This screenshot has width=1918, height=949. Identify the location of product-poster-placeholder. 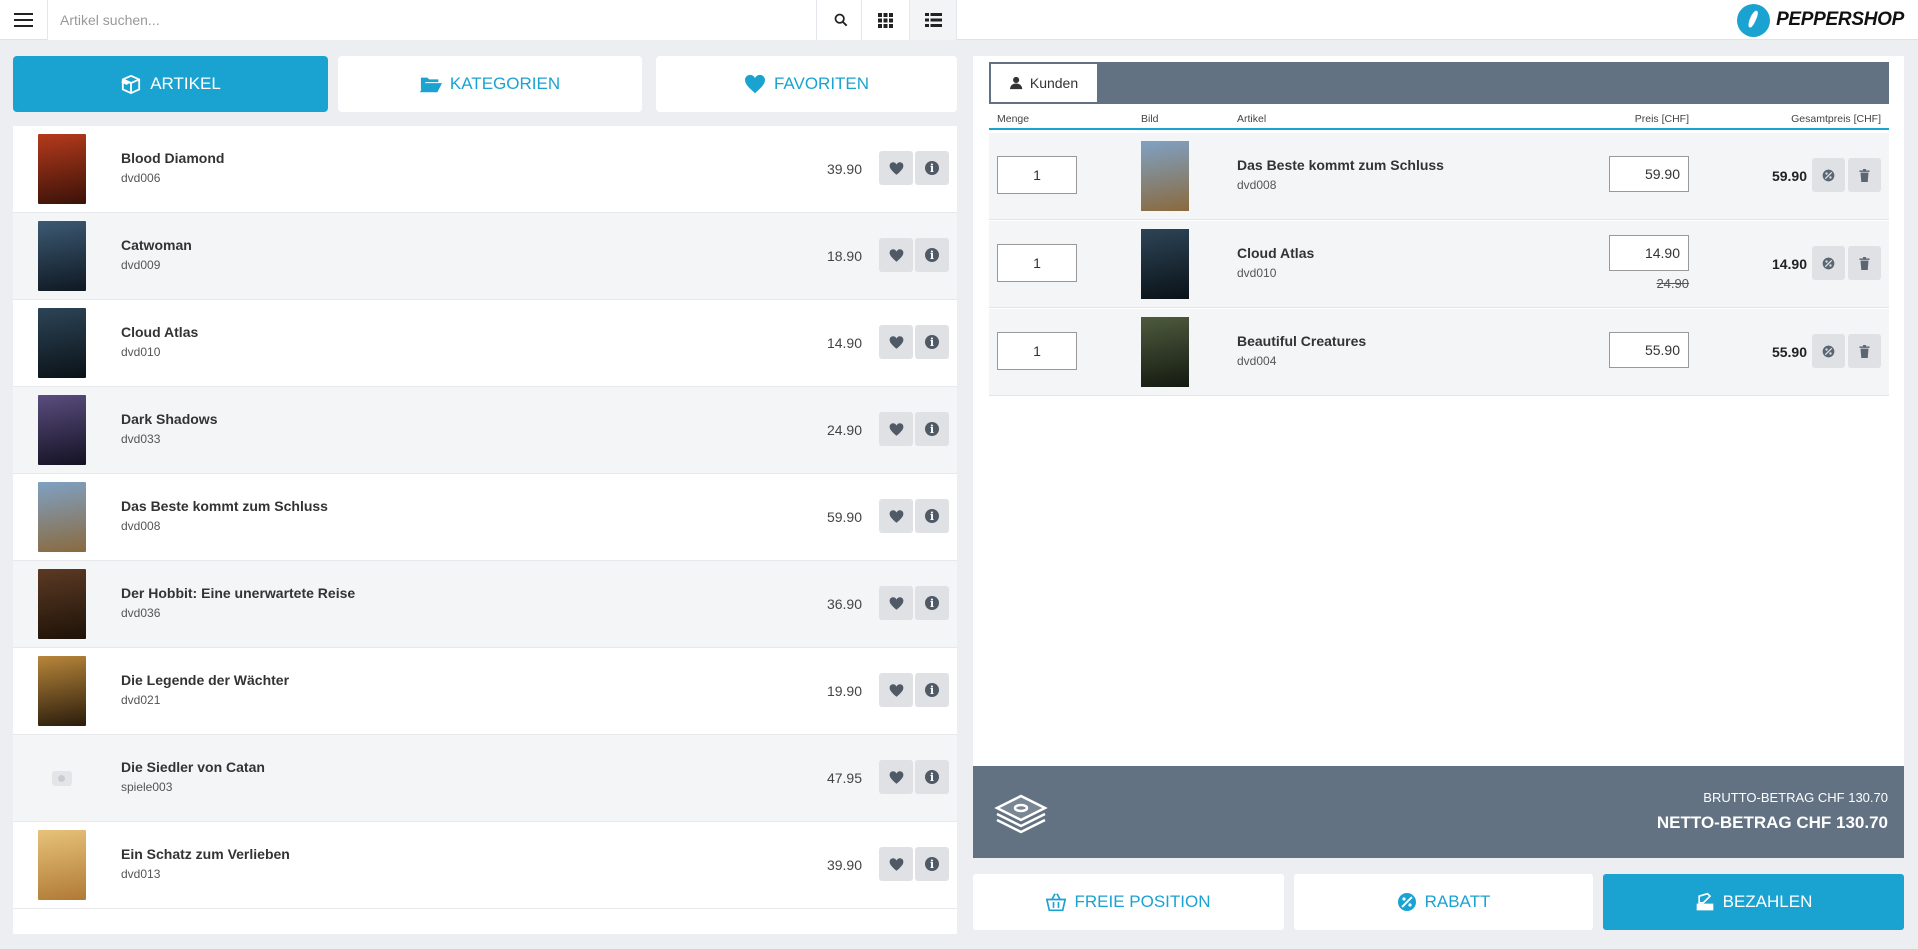
(62, 778).